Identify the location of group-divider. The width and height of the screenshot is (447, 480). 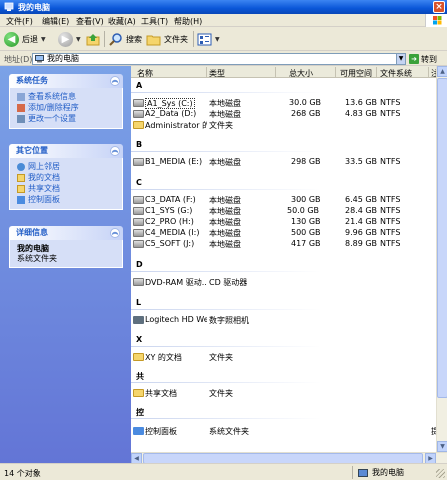
(226, 271).